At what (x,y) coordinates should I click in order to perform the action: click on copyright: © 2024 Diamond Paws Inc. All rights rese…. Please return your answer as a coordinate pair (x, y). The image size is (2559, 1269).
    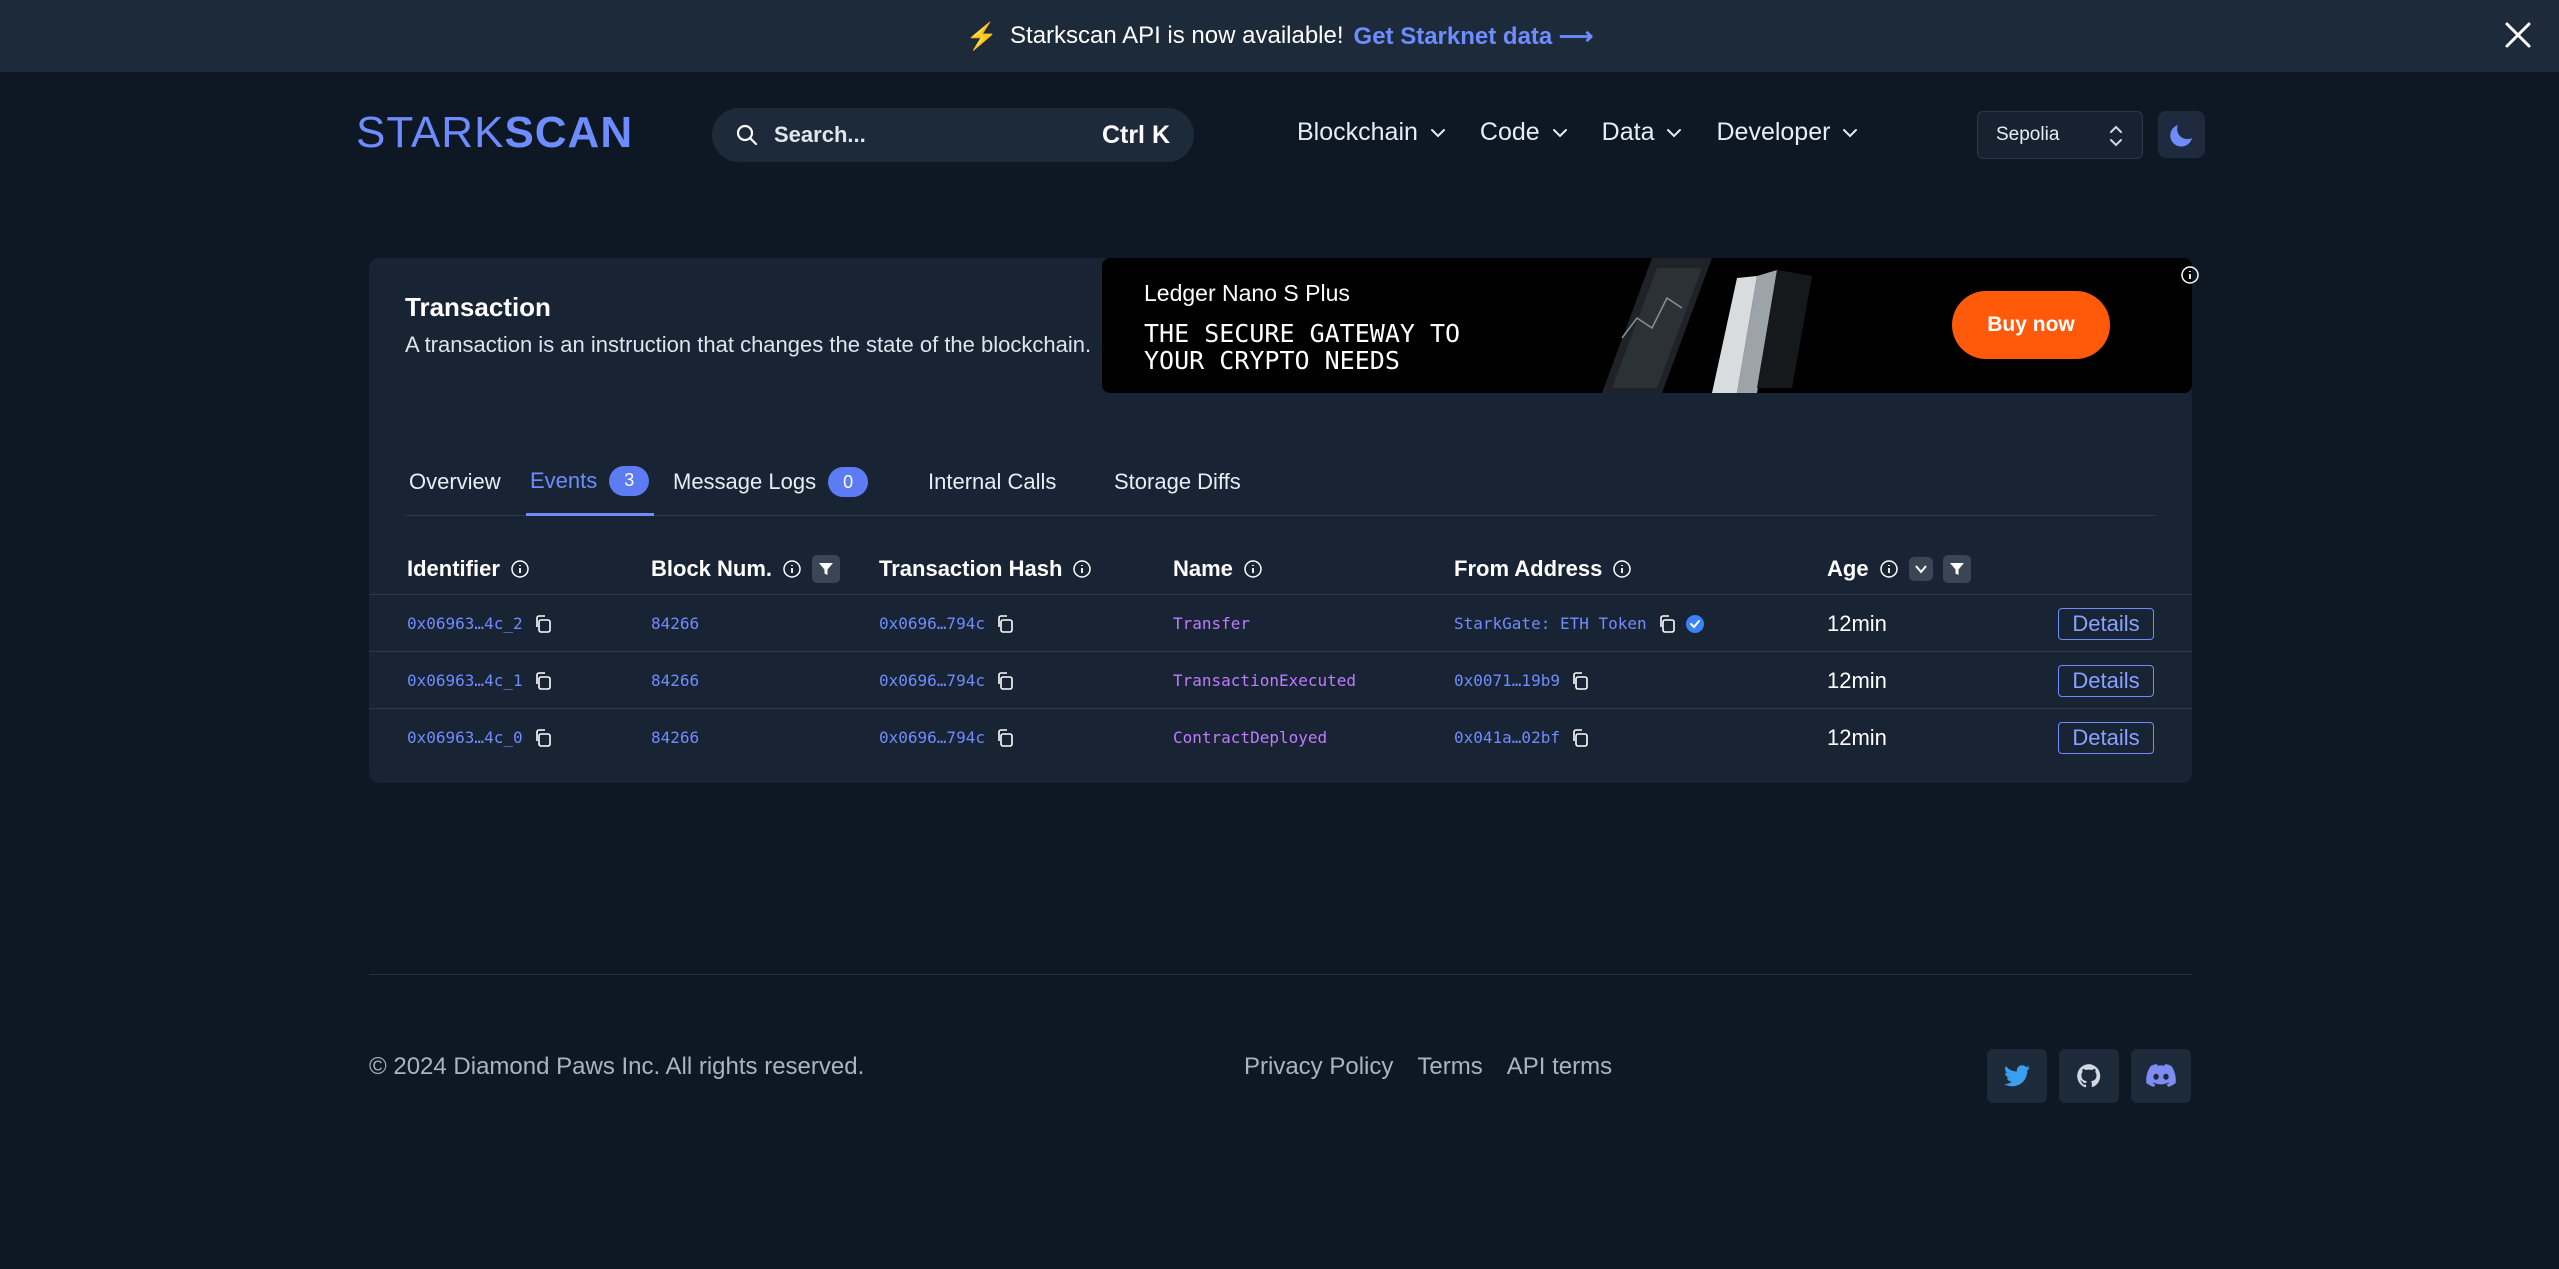
    Looking at the image, I should click on (617, 1066).